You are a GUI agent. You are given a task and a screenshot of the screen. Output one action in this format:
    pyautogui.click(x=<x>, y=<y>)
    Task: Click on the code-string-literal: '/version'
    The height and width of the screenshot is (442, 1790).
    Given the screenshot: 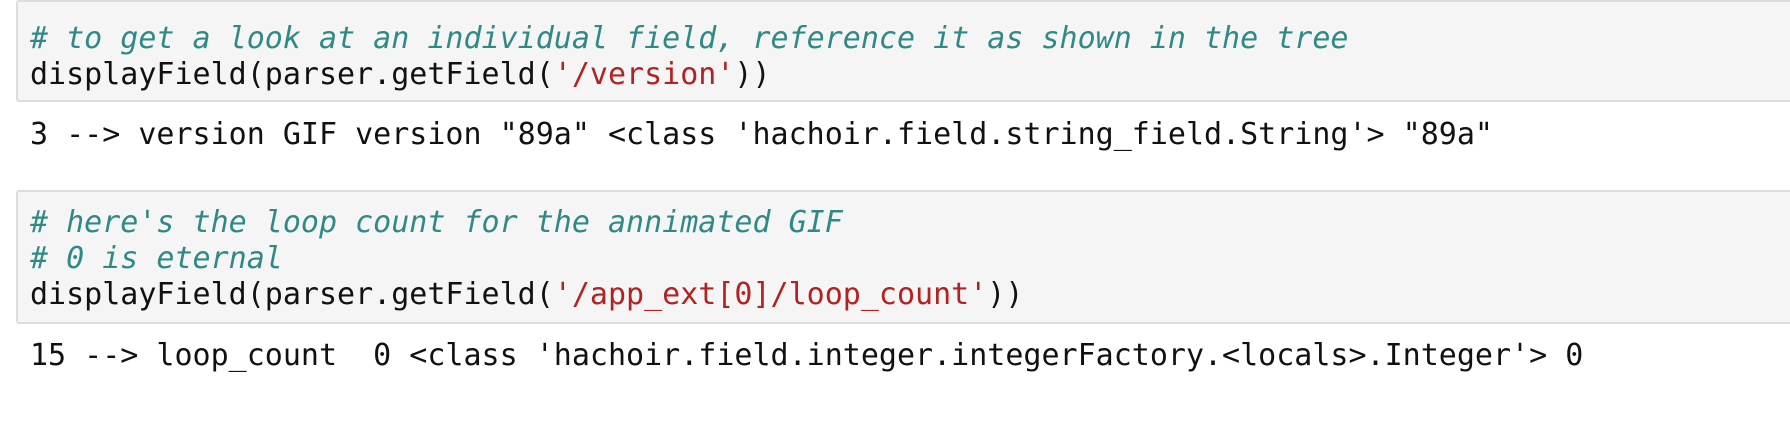 What is the action you would take?
    pyautogui.click(x=644, y=74)
    